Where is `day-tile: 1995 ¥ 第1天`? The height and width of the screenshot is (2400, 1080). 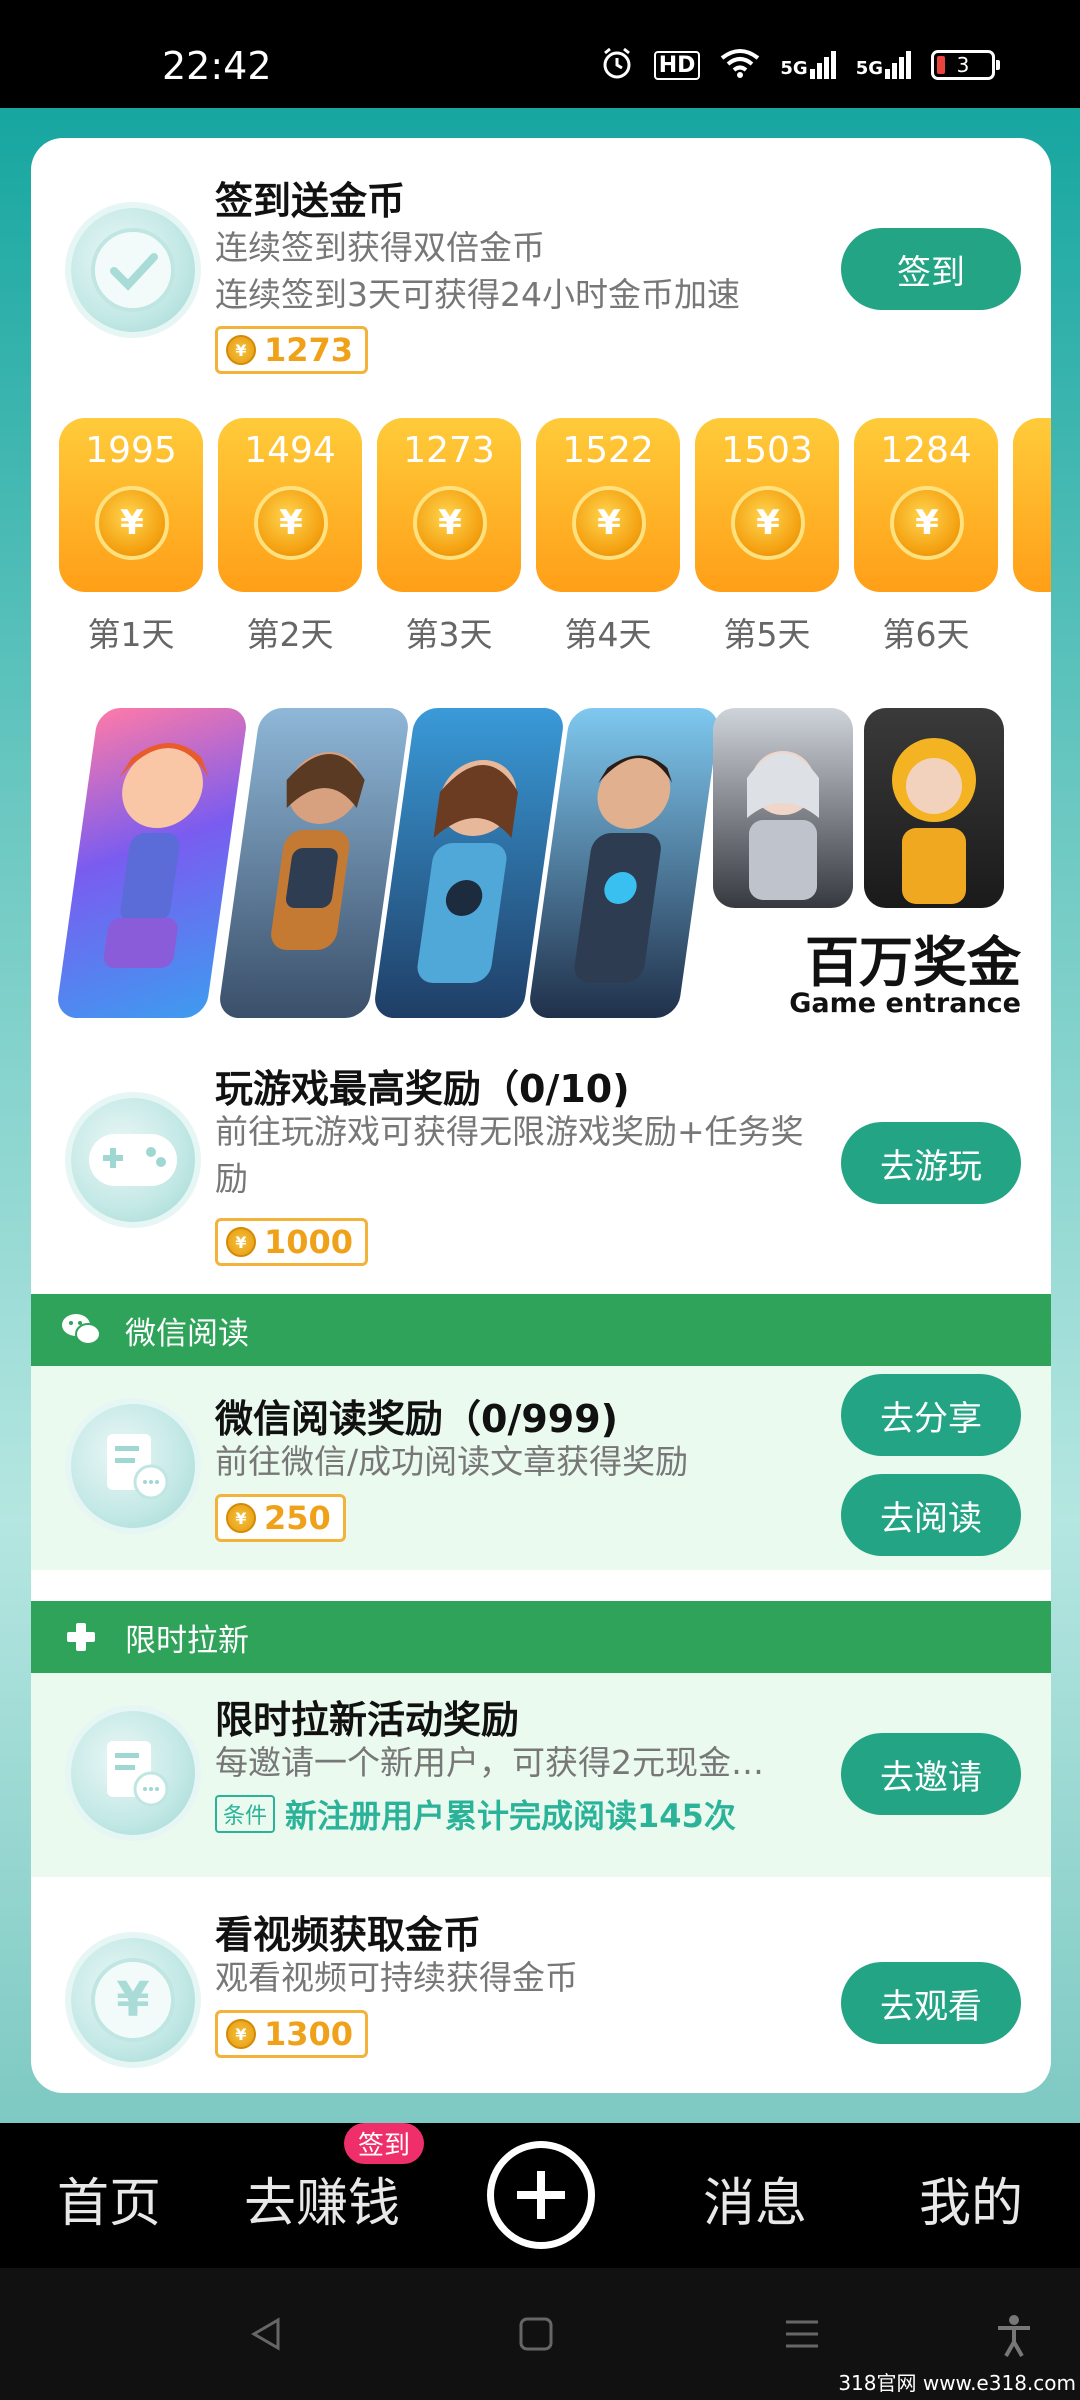 day-tile: 1995 ¥ 第1天 is located at coordinates (131, 537).